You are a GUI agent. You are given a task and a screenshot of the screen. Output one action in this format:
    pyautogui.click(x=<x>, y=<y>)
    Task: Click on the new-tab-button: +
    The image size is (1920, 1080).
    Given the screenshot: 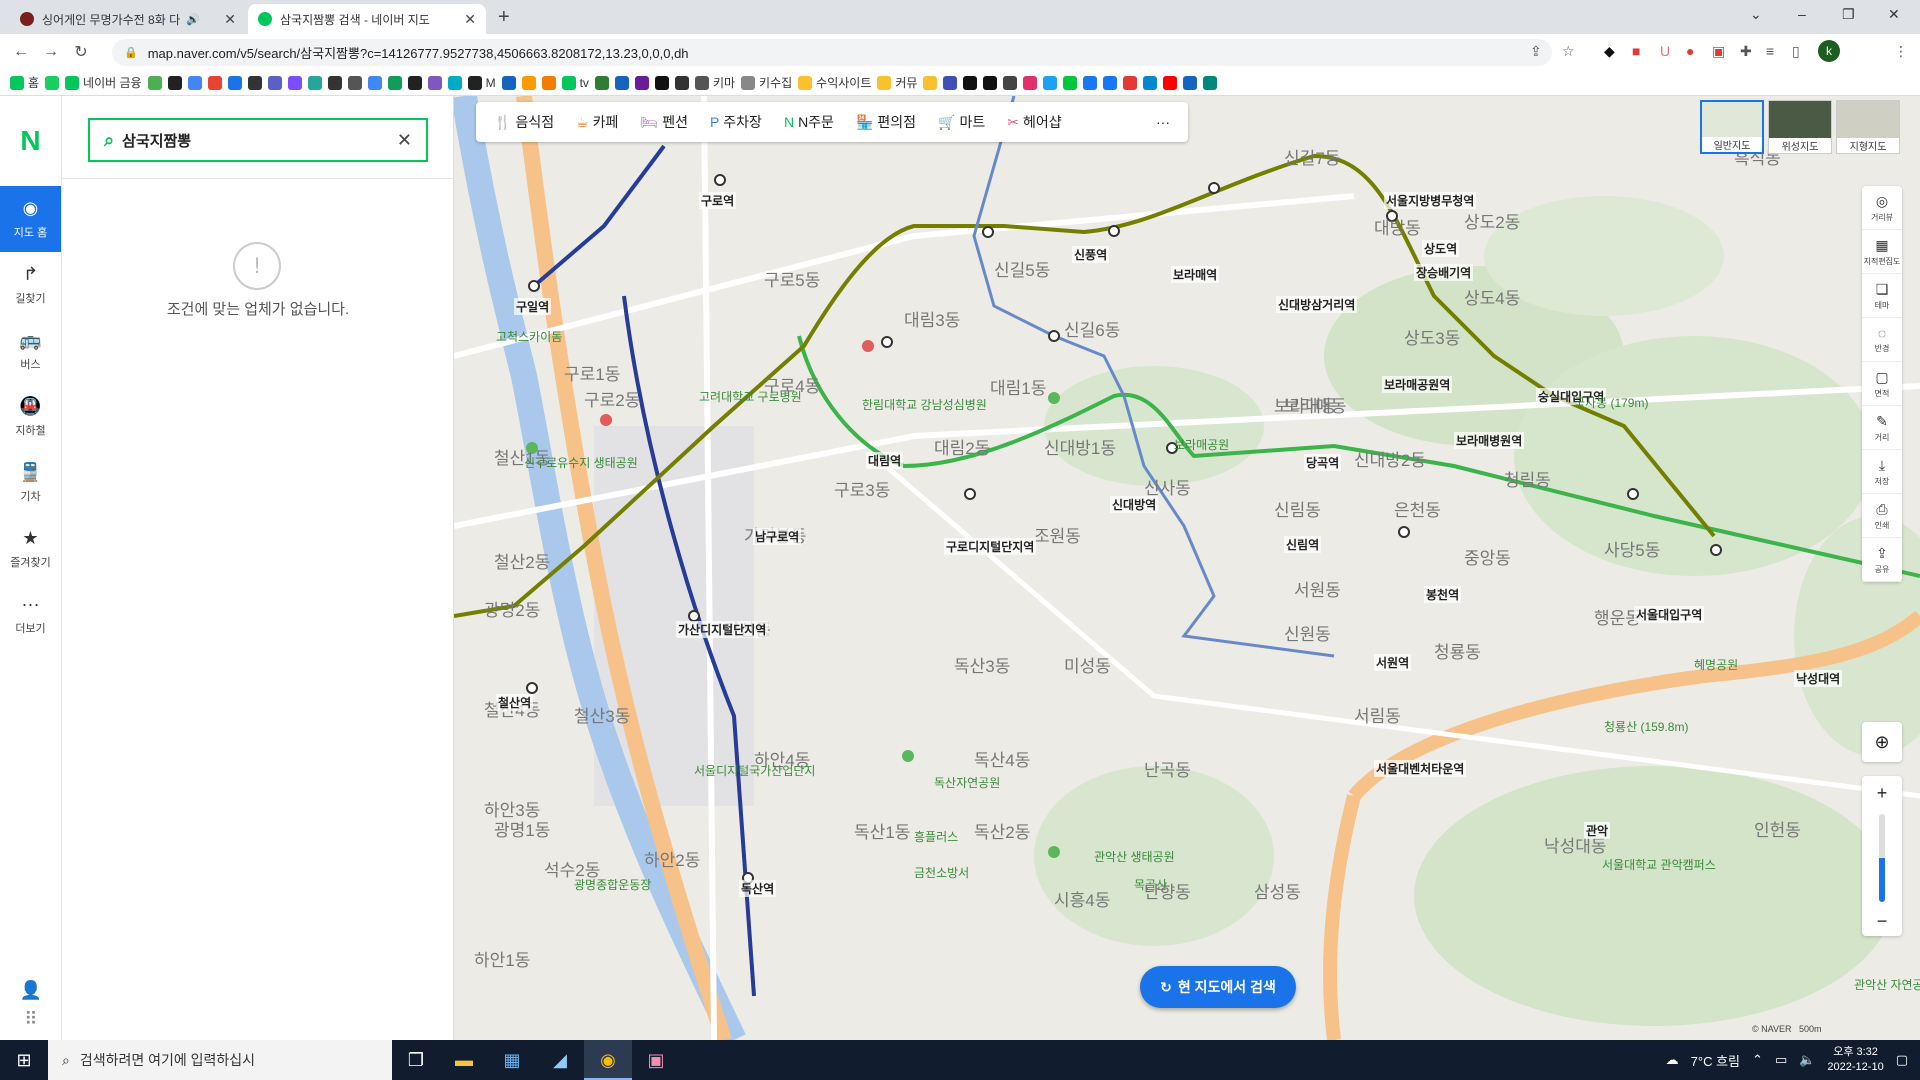 What is the action you would take?
    pyautogui.click(x=504, y=17)
    